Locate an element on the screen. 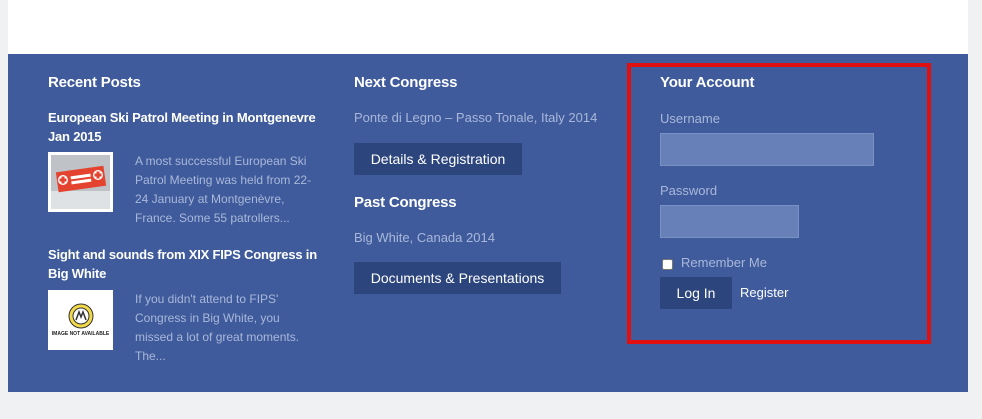 Image resolution: width=982 pixels, height=419 pixels. thumb-caption: IMAGE NOT AVAILABLE is located at coordinates (80, 334).